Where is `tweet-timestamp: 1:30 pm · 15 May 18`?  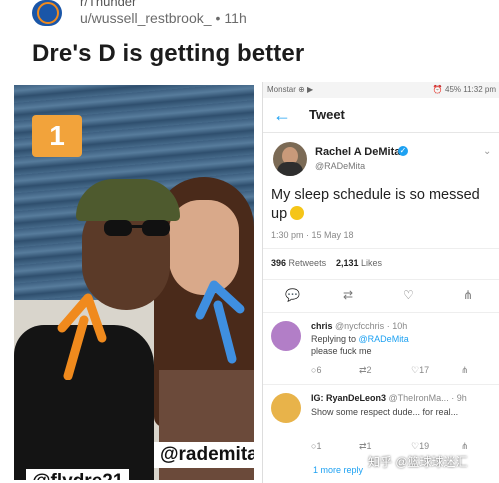
tweet-timestamp: 1:30 pm · 15 May 18 is located at coordinates (312, 235).